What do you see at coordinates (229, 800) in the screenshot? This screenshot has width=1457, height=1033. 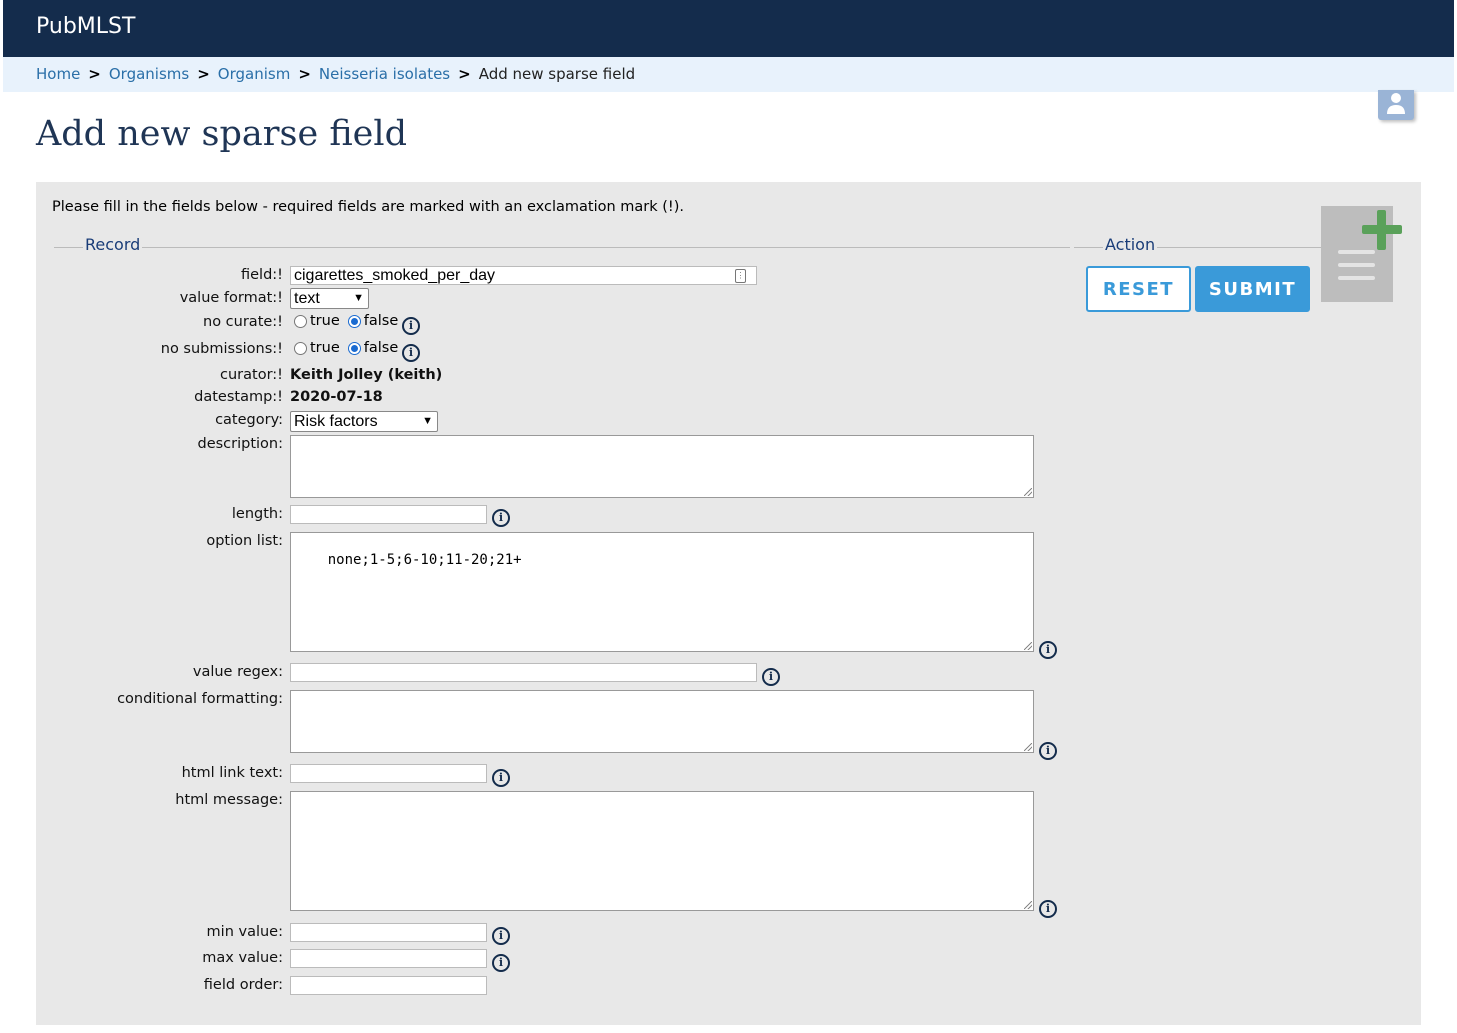 I see `html-message-label: html message:` at bounding box center [229, 800].